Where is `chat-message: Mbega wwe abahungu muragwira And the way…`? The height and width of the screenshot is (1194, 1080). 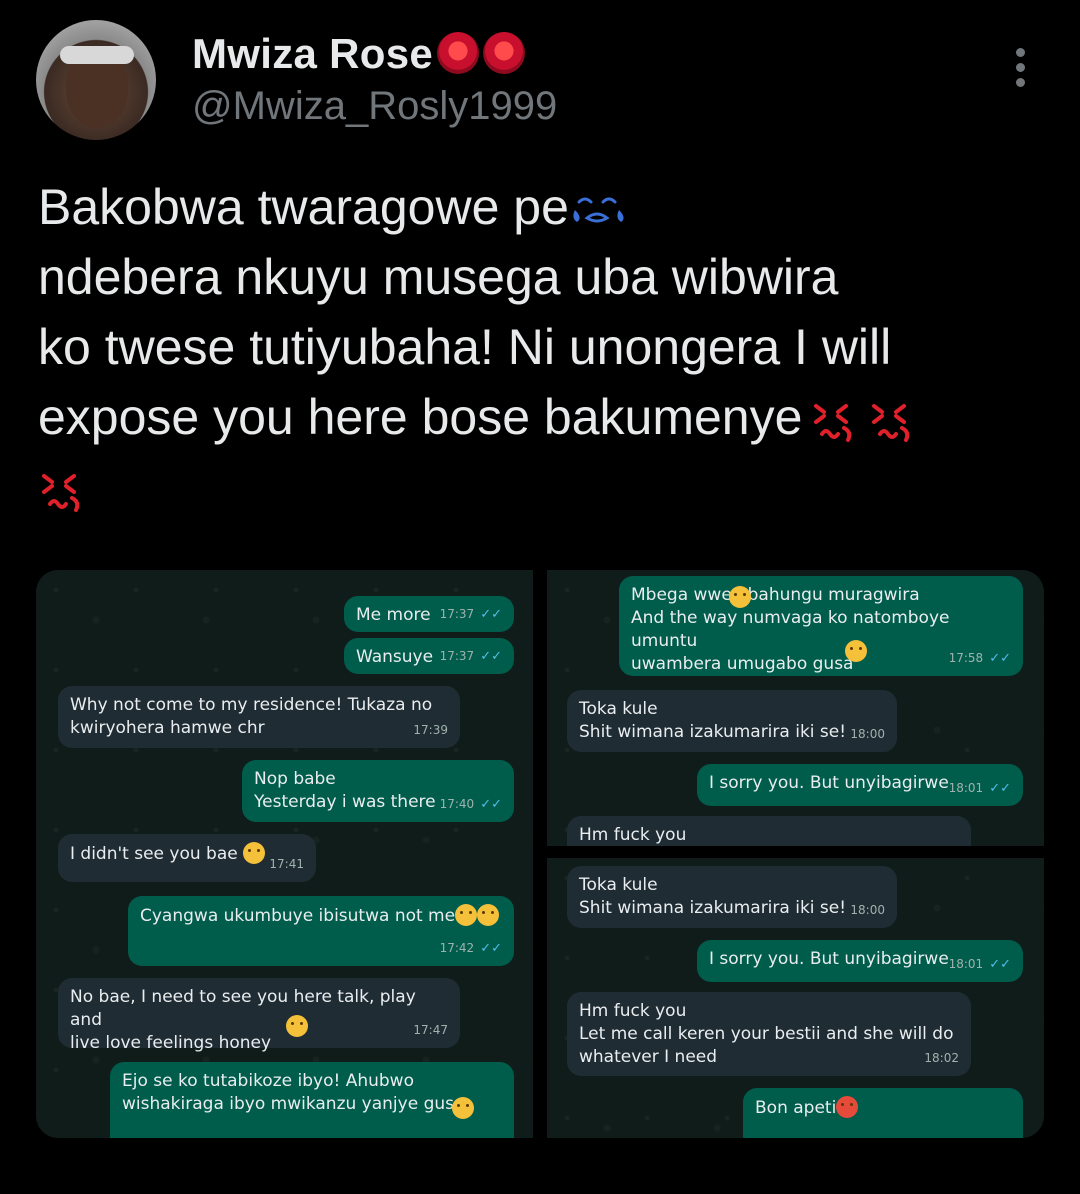
chat-message: Mbega wwe abahungu muragwira And the way… is located at coordinates (821, 626).